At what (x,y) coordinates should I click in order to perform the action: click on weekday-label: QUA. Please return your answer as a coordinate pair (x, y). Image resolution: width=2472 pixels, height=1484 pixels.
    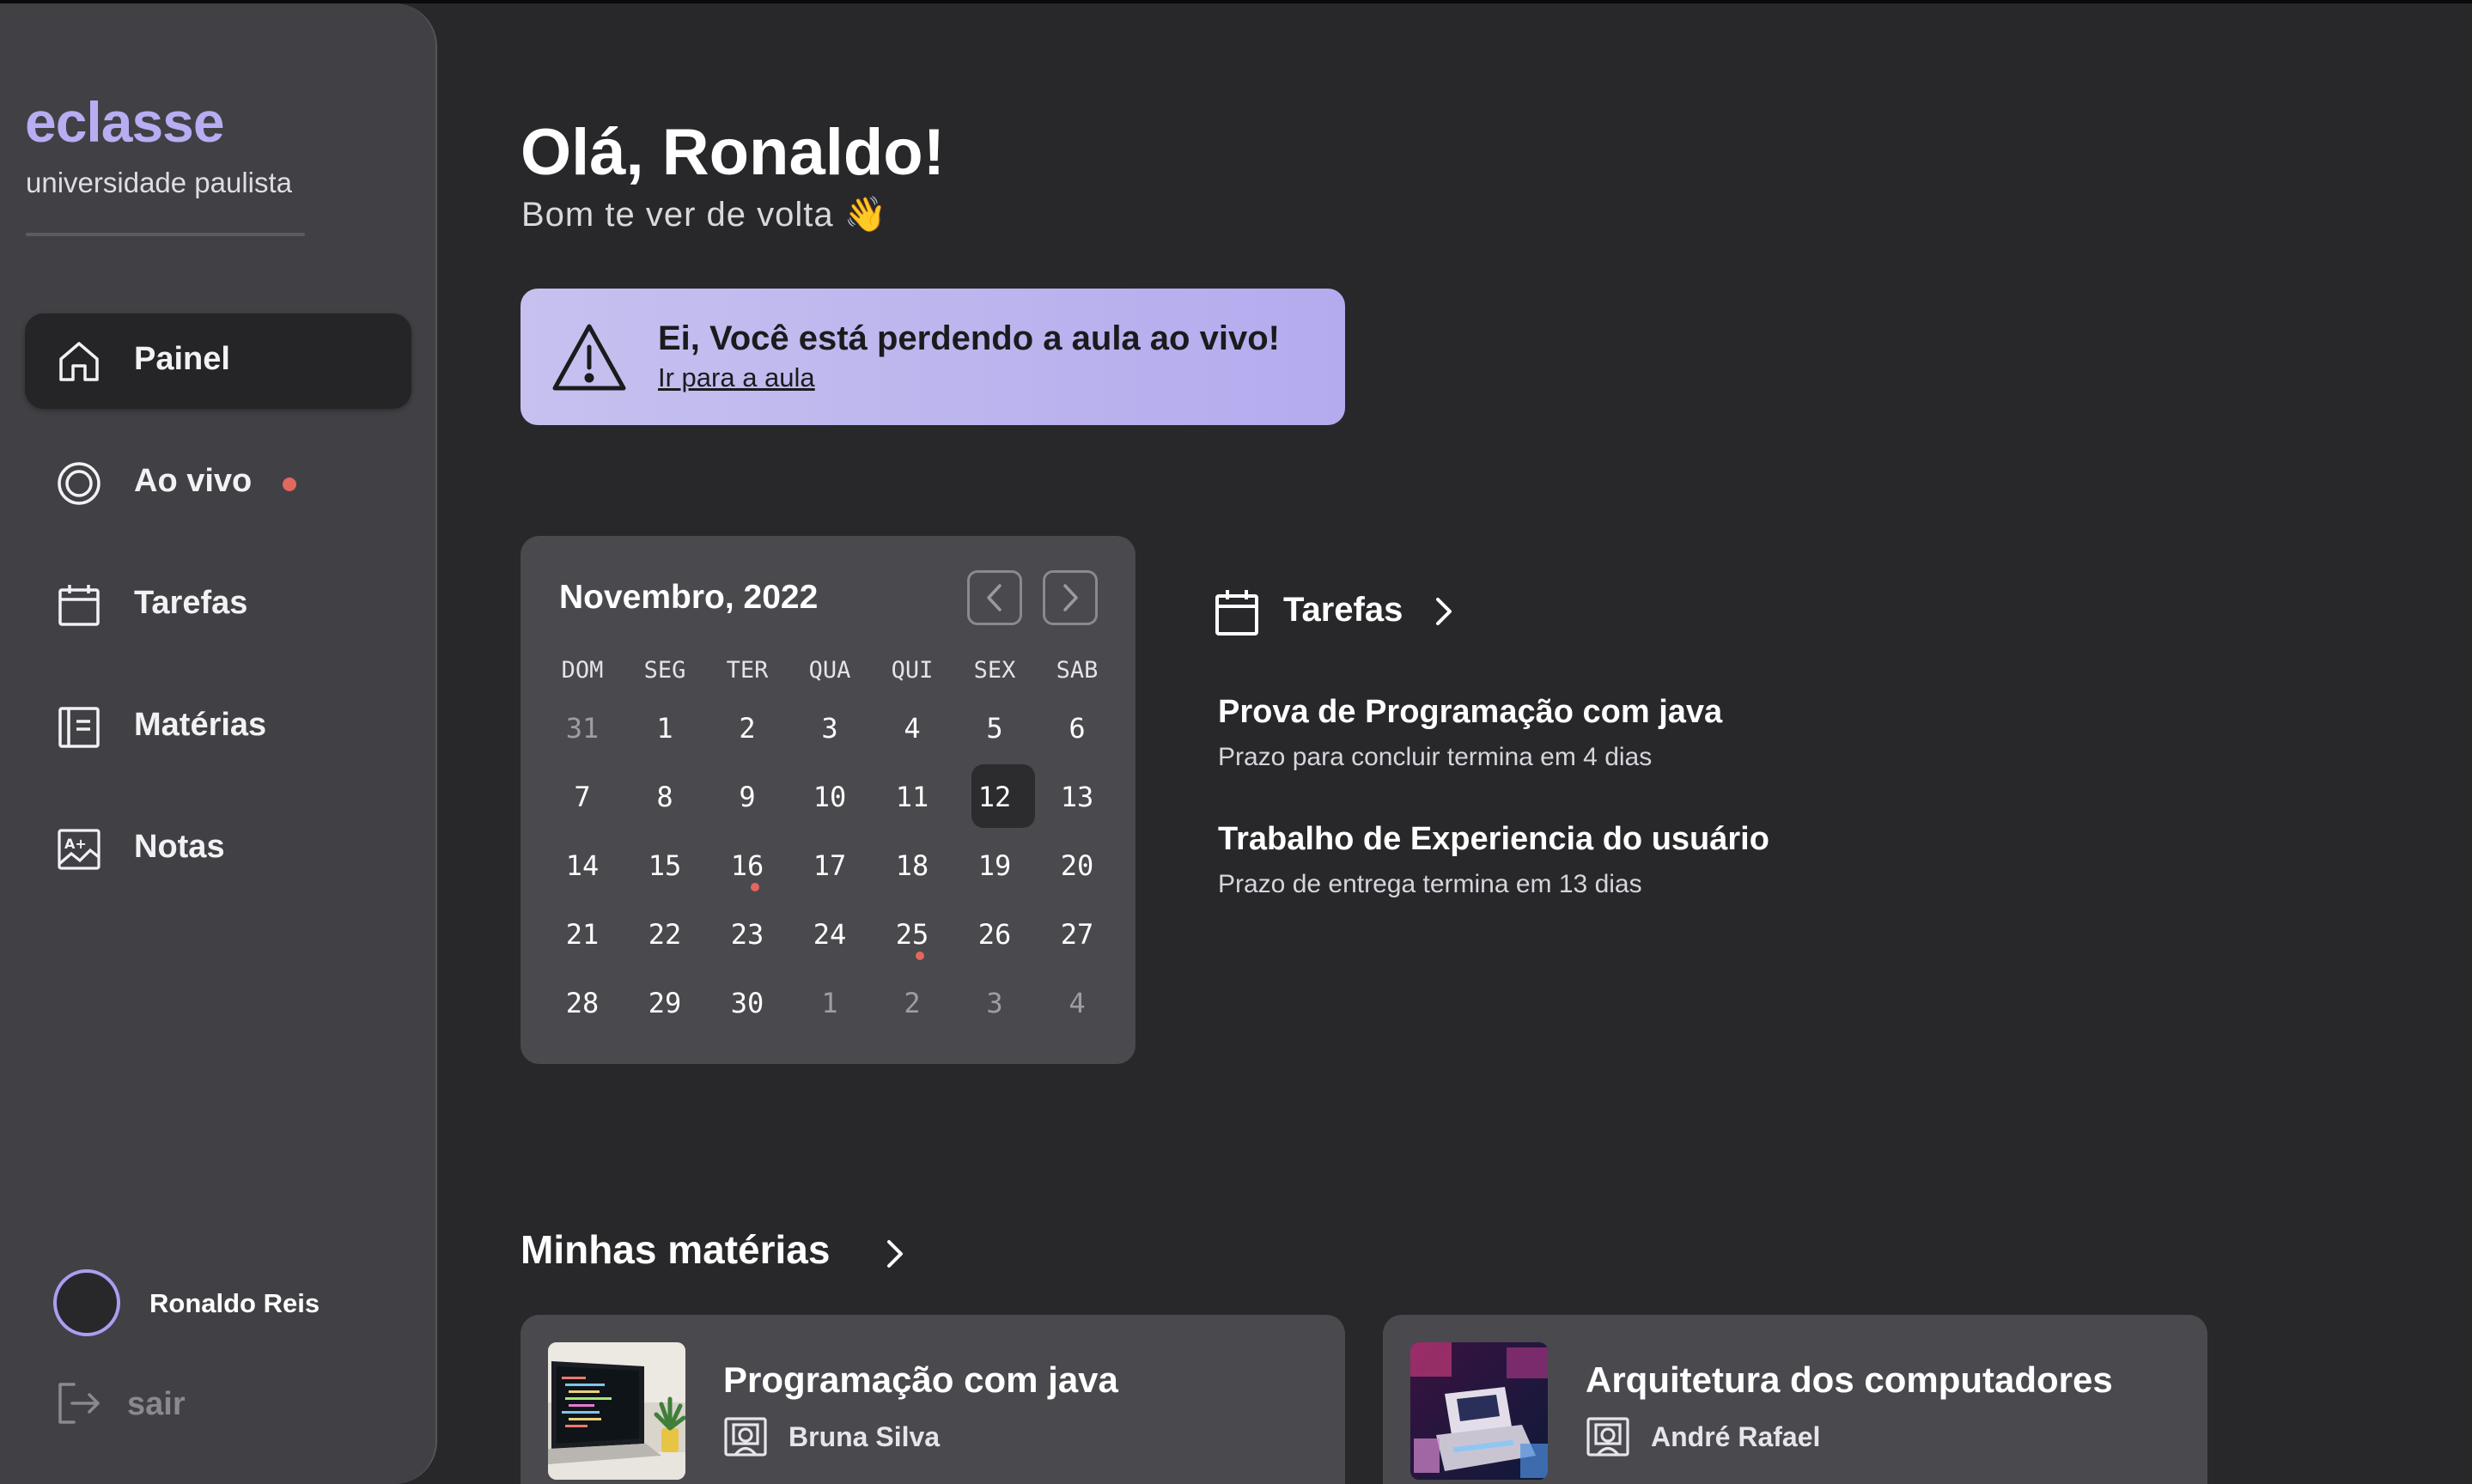
    Looking at the image, I should click on (829, 670).